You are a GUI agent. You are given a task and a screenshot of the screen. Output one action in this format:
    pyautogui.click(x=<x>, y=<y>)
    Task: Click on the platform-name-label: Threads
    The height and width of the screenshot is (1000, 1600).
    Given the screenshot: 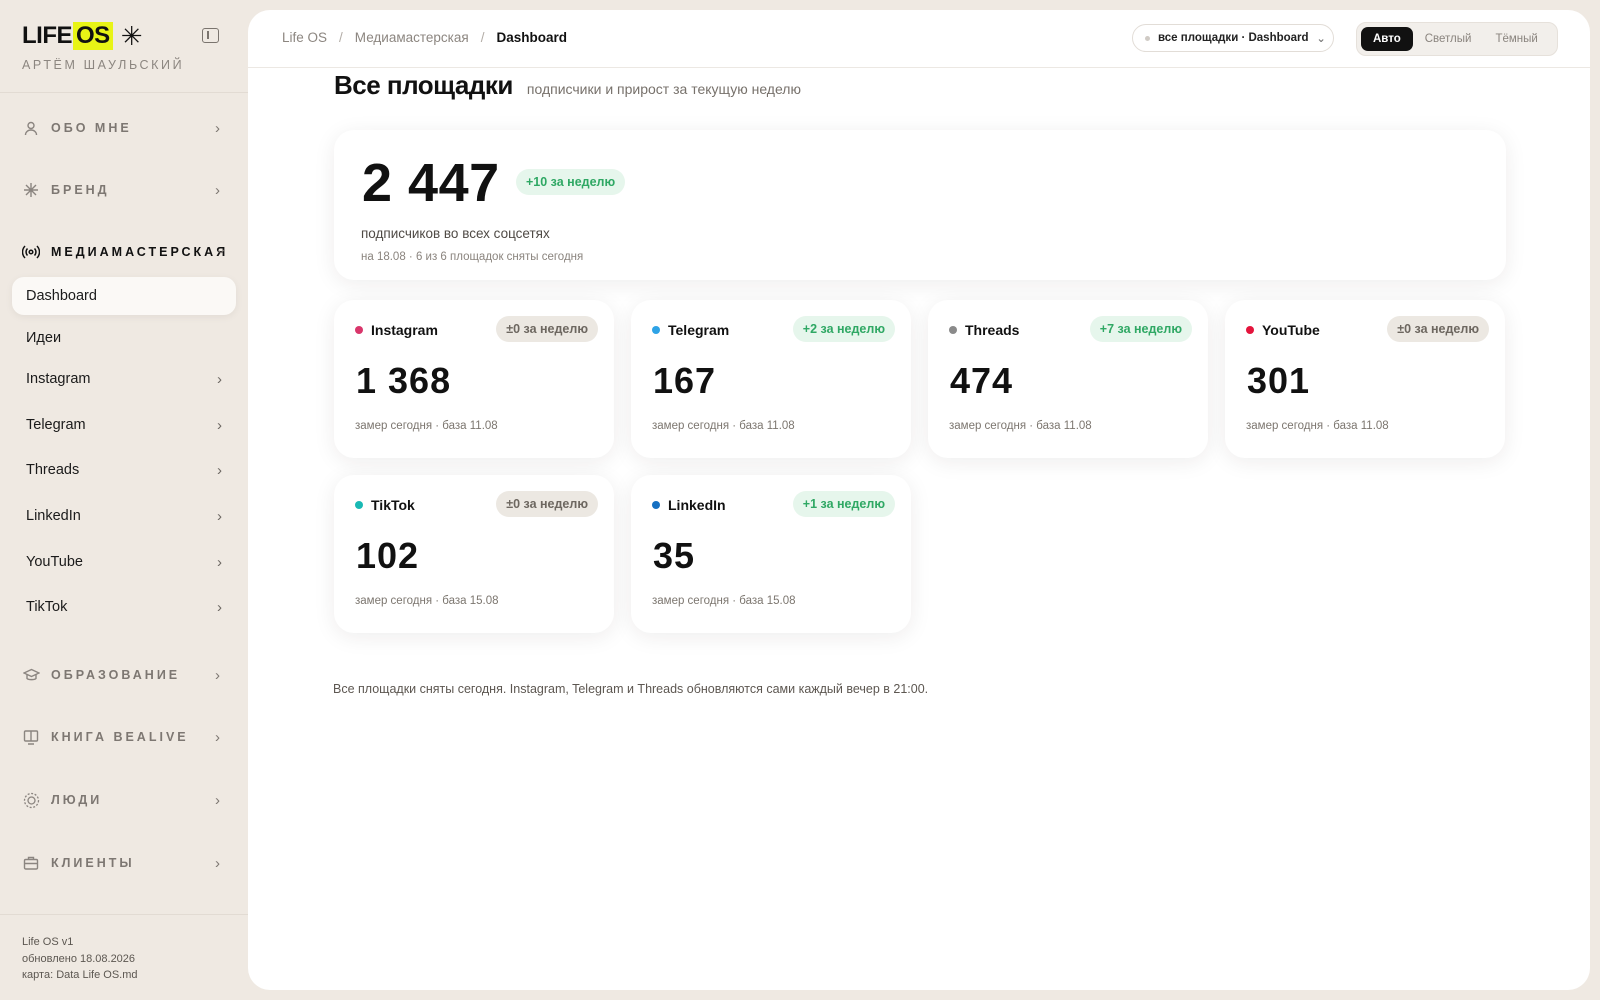 What is the action you would take?
    pyautogui.click(x=992, y=330)
    